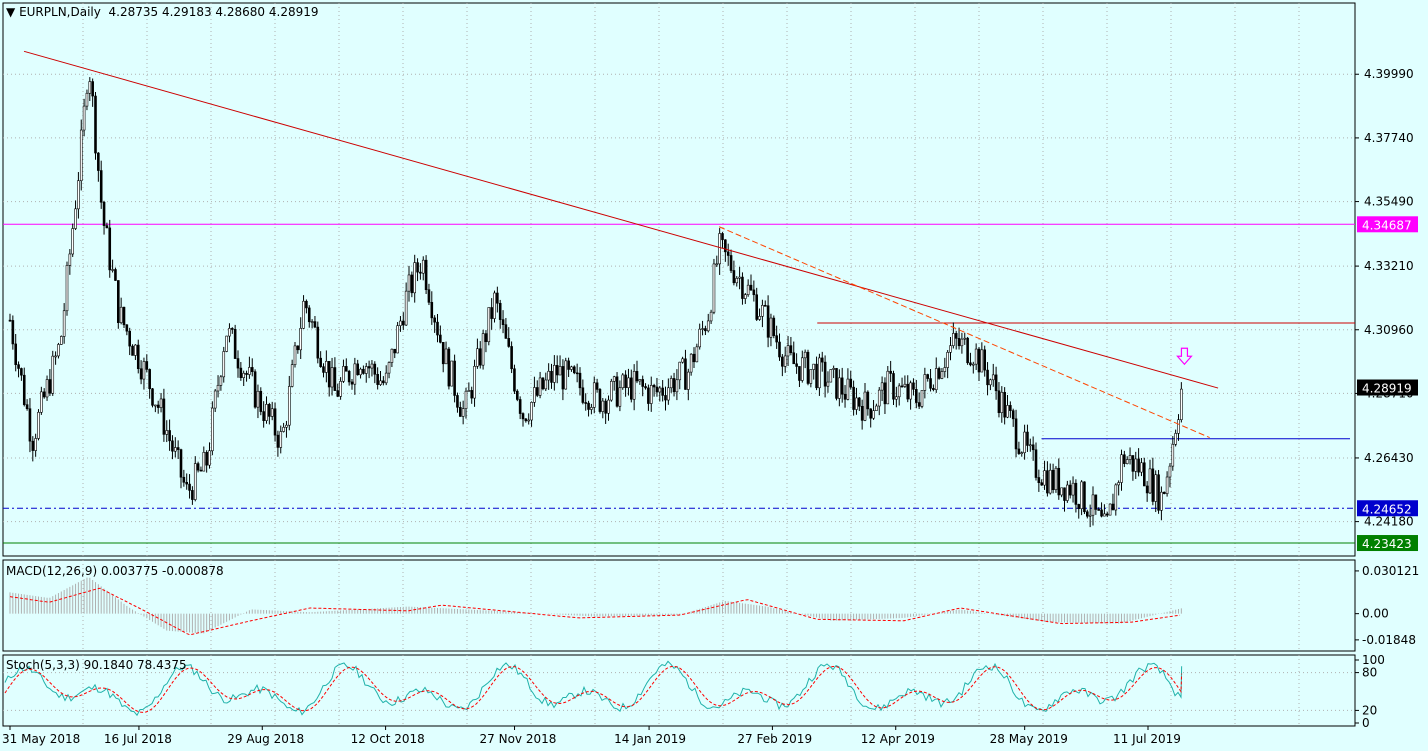 The height and width of the screenshot is (751, 1428). Describe the element at coordinates (138, 739) in the screenshot. I see `date-tick-label: 16 Jul 2018` at that location.